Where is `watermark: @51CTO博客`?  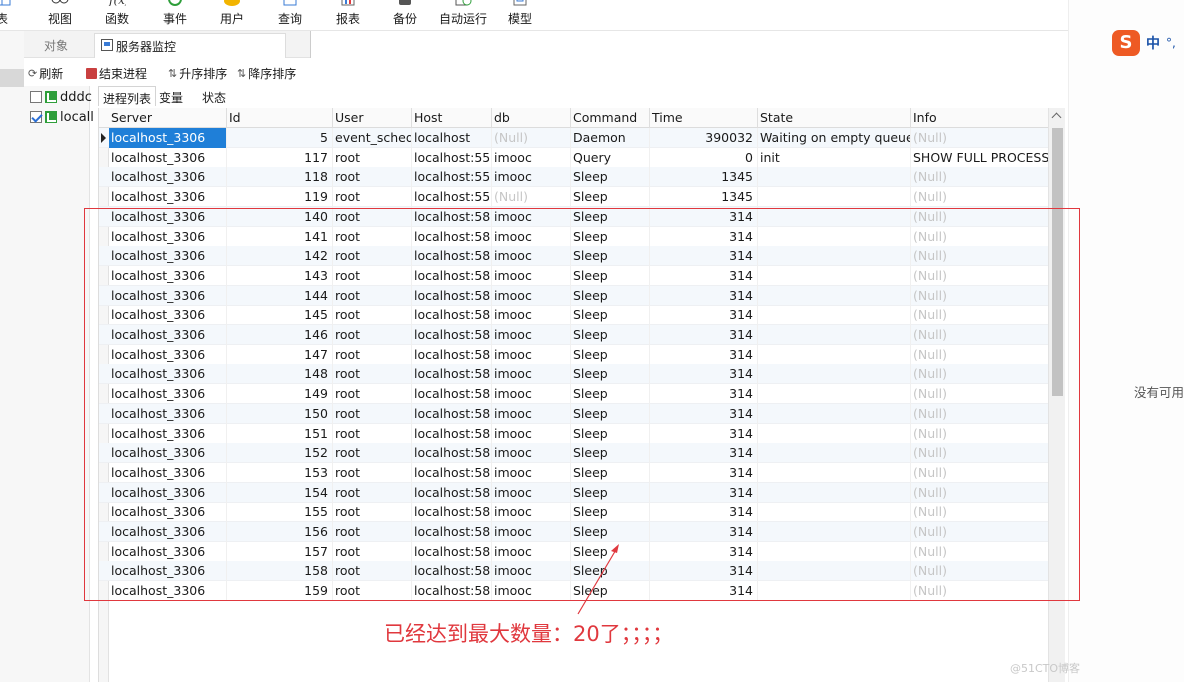 watermark: @51CTO博客 is located at coordinates (1045, 668).